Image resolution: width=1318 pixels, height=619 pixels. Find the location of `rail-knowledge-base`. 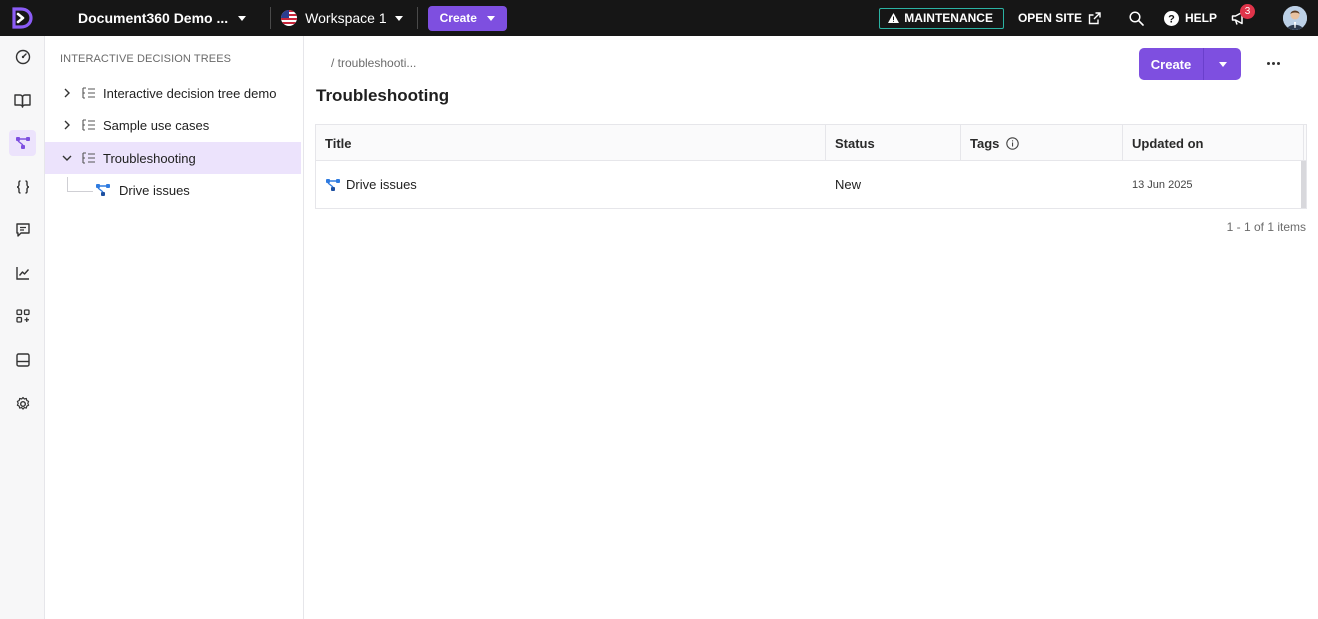

rail-knowledge-base is located at coordinates (22, 100).